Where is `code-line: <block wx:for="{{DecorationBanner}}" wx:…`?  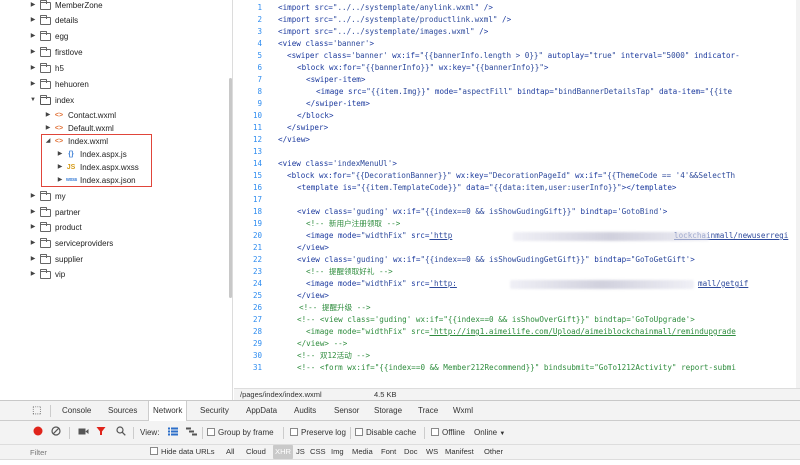
code-line: <block wx:for="{{DecorationBanner}}" wx:… is located at coordinates (511, 176).